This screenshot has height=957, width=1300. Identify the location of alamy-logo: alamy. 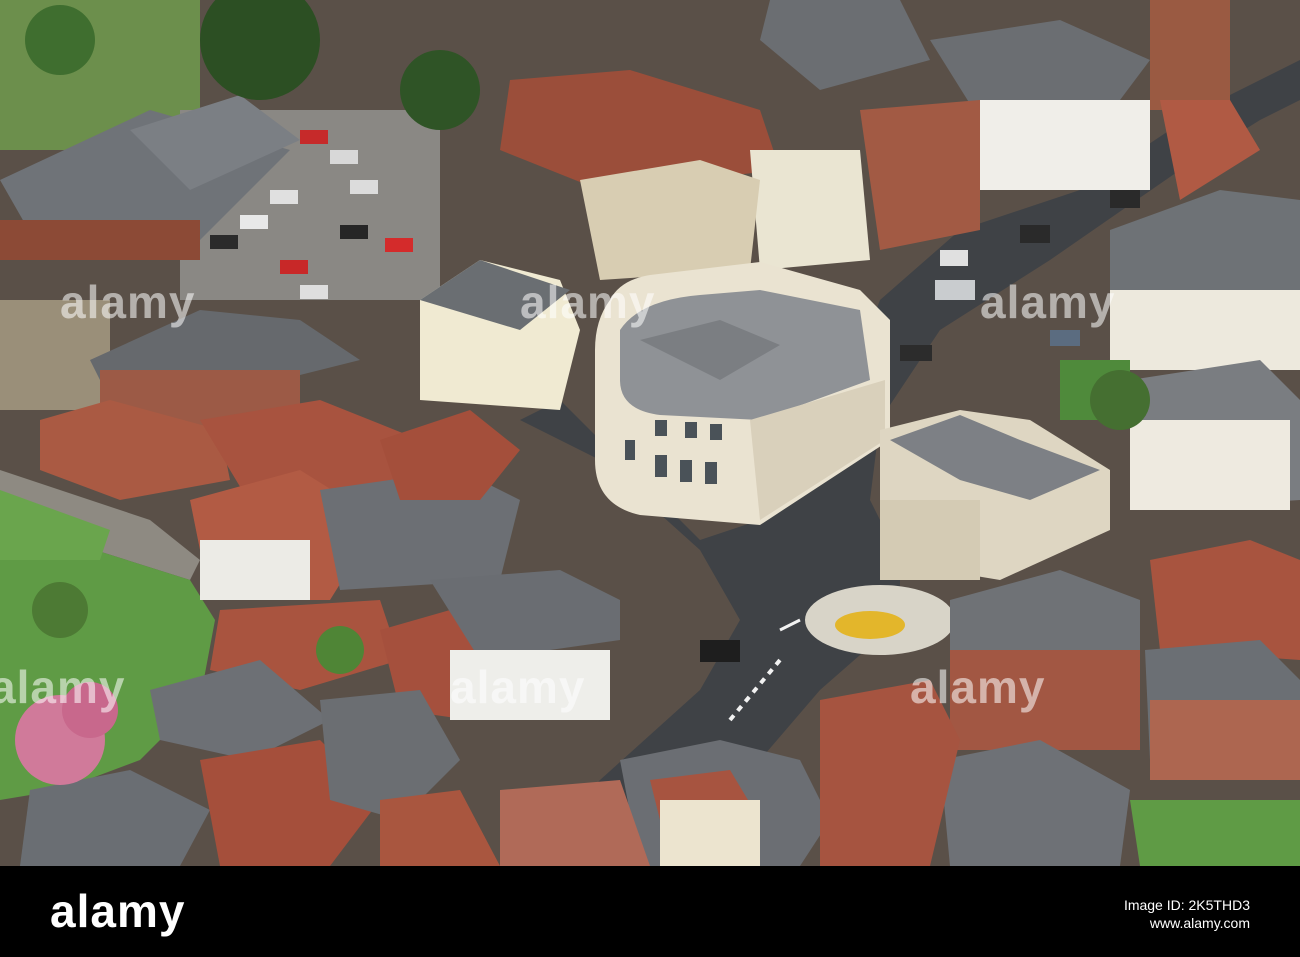
(118, 911).